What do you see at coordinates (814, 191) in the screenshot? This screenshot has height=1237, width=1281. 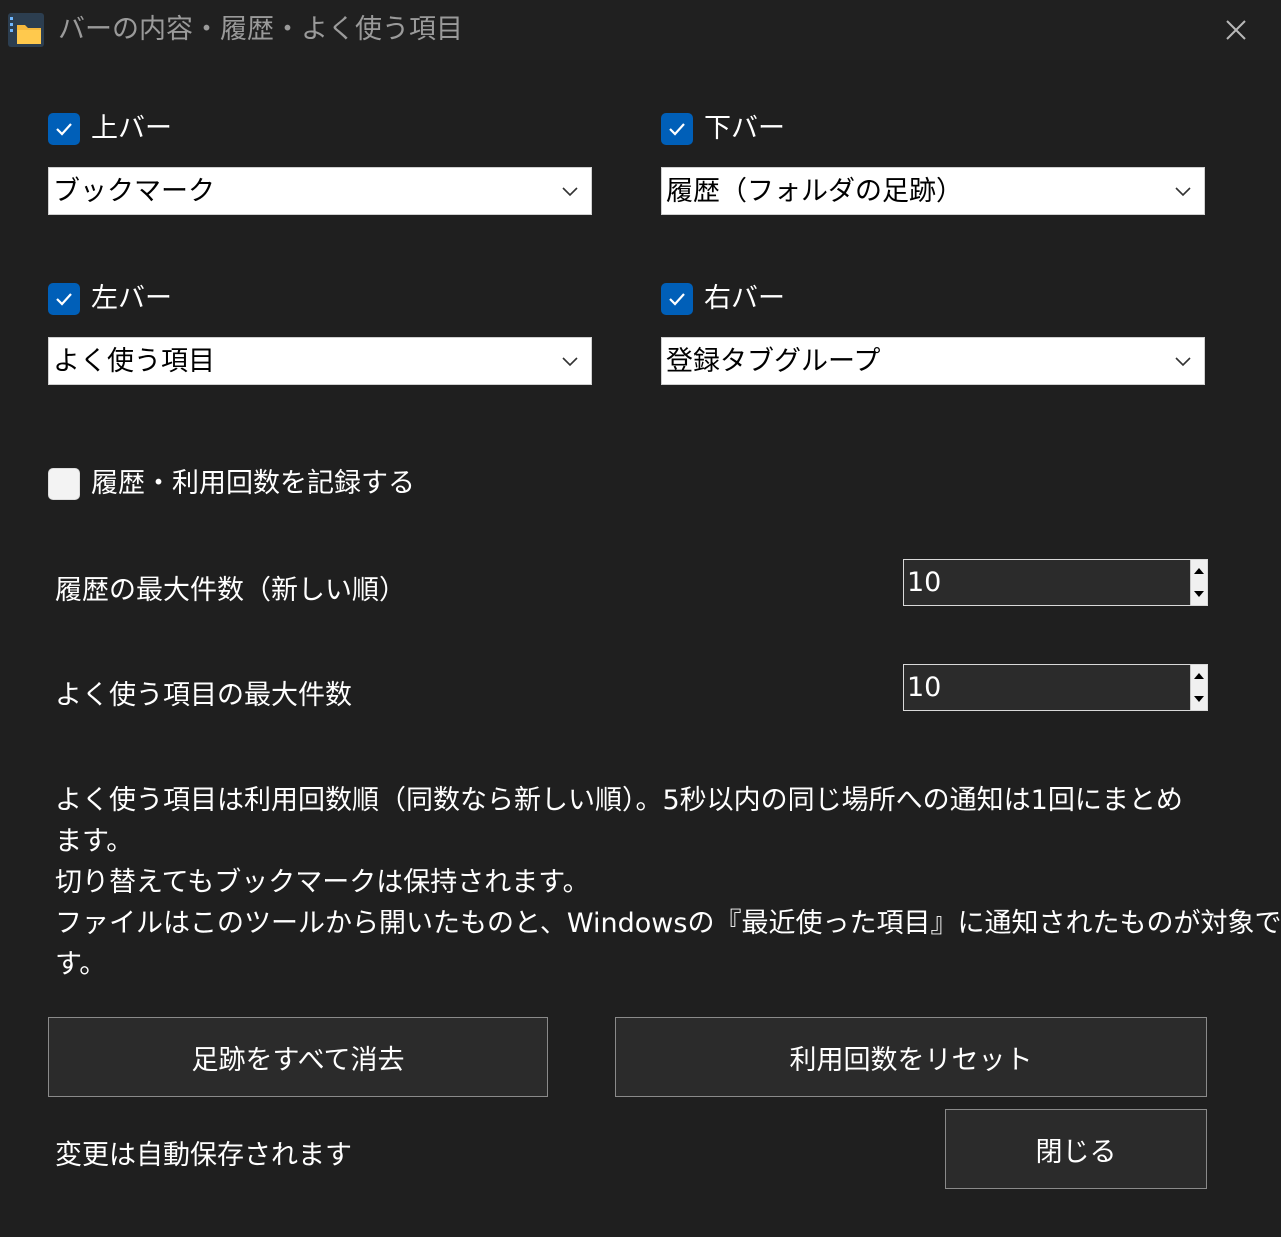 I see `bottom-bar-selected-value: 履歴（フォルダの足跡）` at bounding box center [814, 191].